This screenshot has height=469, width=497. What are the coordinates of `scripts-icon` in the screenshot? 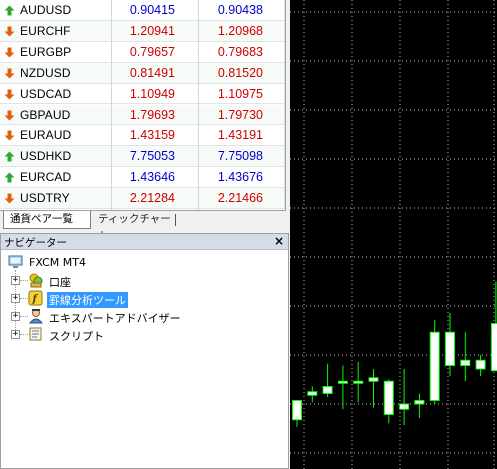 It's located at (35, 334).